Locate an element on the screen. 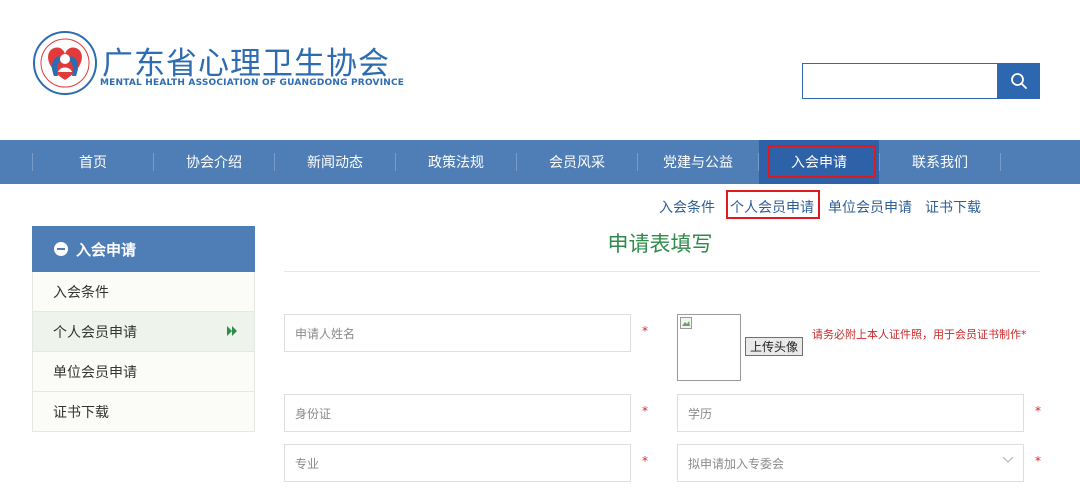 The height and width of the screenshot is (488, 1080). sidebar-item-label: 证书下载 is located at coordinates (81, 412).